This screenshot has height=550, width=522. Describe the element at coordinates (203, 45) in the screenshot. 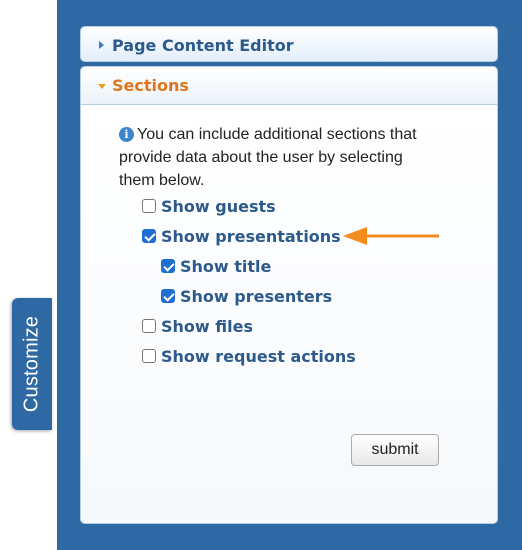

I see `page-content-editor-title: Page Content Editor` at that location.